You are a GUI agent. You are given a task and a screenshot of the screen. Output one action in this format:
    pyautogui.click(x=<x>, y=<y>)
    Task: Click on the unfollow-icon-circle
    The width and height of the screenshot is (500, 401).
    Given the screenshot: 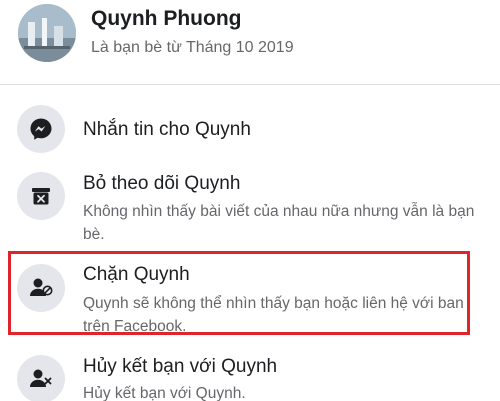 What is the action you would take?
    pyautogui.click(x=41, y=196)
    